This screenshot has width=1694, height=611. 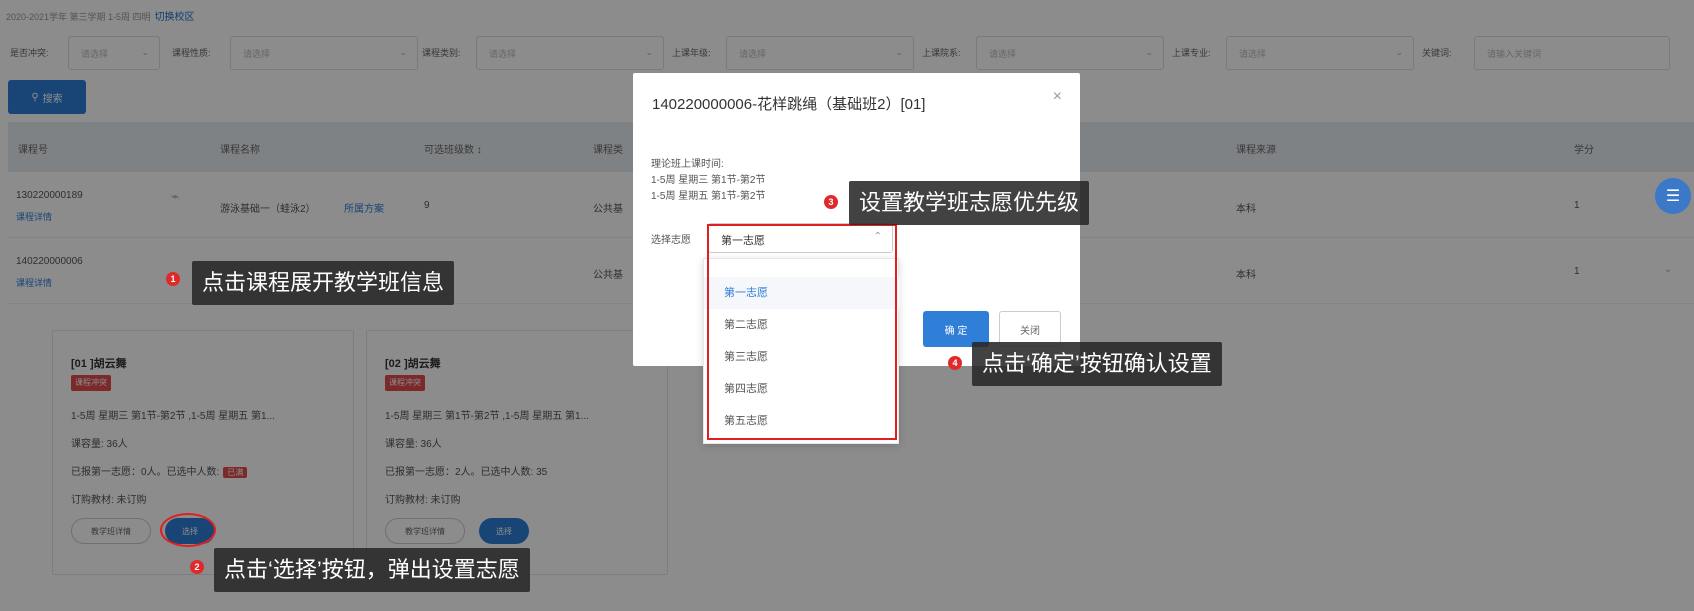 What do you see at coordinates (789, 104) in the screenshot?
I see `dialog-title: 140220000006-花样跳绳（基础班2）[01]` at bounding box center [789, 104].